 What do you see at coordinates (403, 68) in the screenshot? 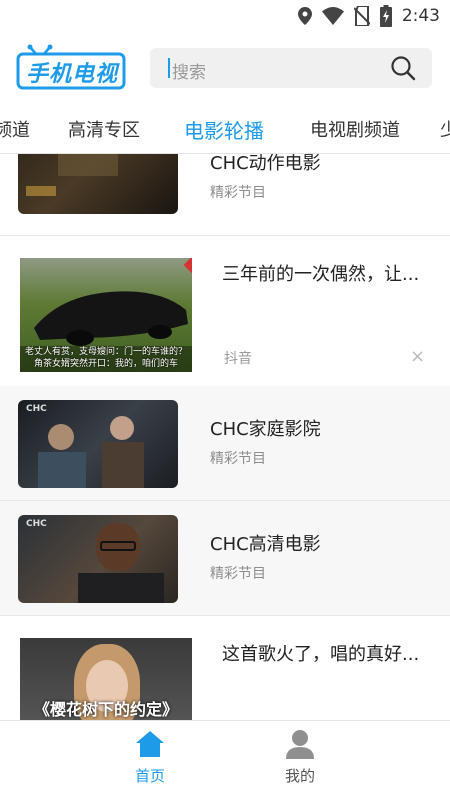
I see `search-icon` at bounding box center [403, 68].